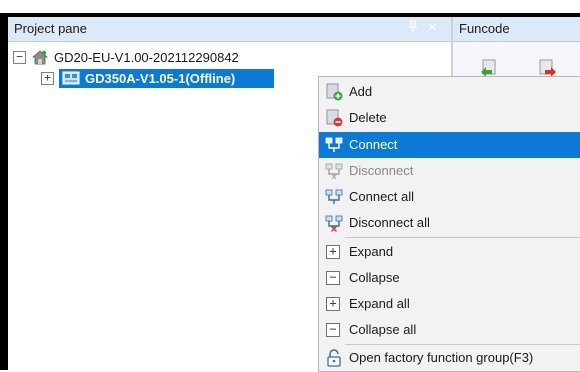 Image resolution: width=580 pixels, height=372 pixels. I want to click on tree-child-label: GD350A-V1.05-1(Offline), so click(160, 78).